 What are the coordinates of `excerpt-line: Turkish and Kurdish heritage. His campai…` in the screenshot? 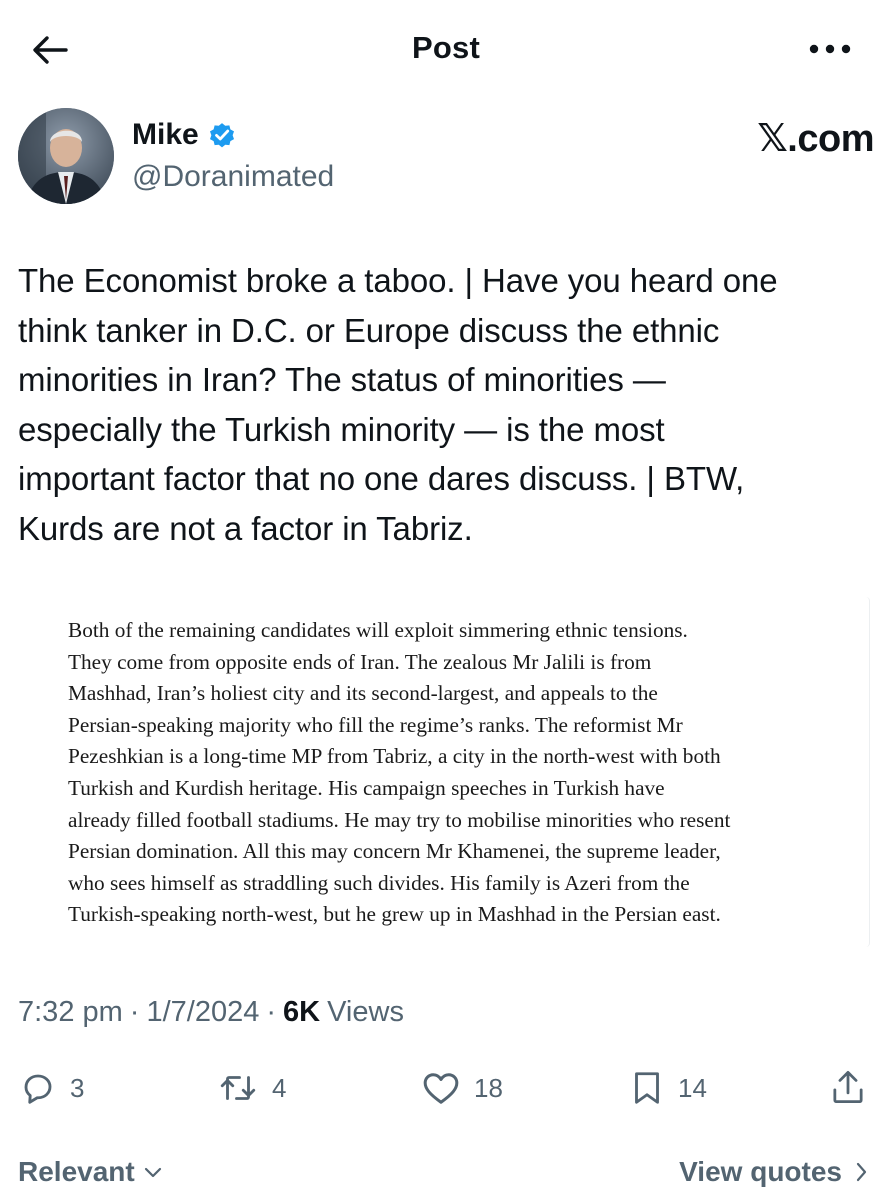 It's located at (366, 787).